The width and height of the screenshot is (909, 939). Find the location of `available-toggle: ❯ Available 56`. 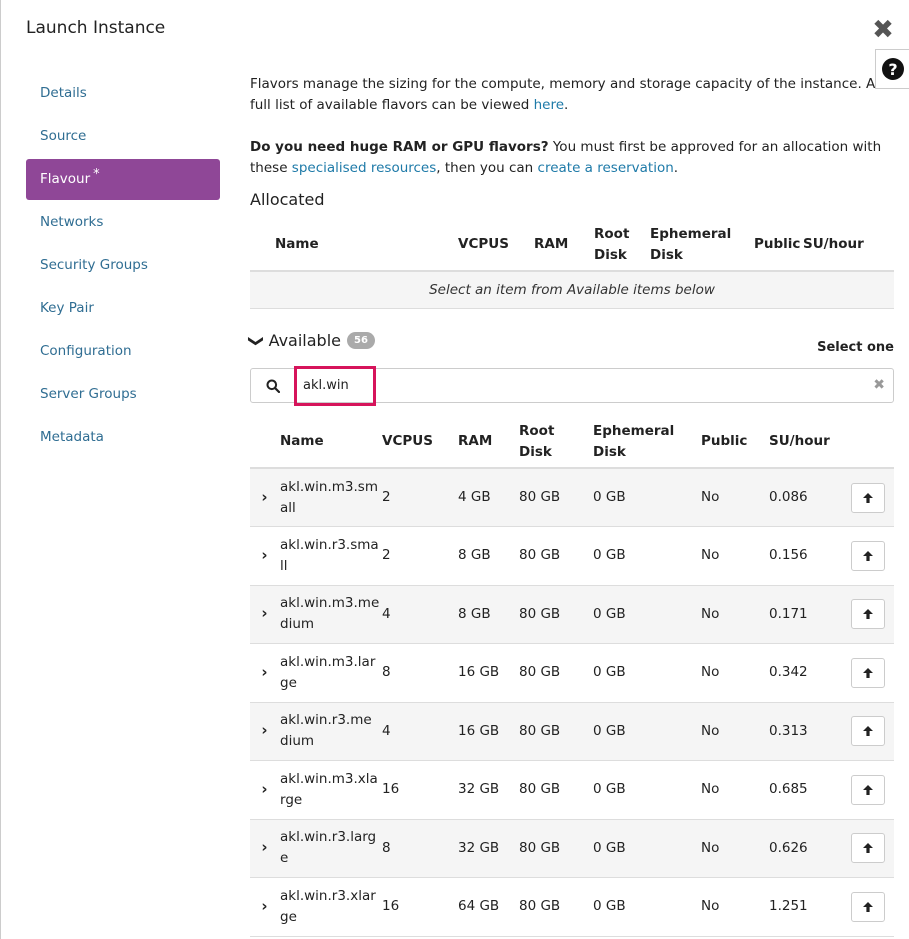

available-toggle: ❯ Available 56 is located at coordinates (311, 340).